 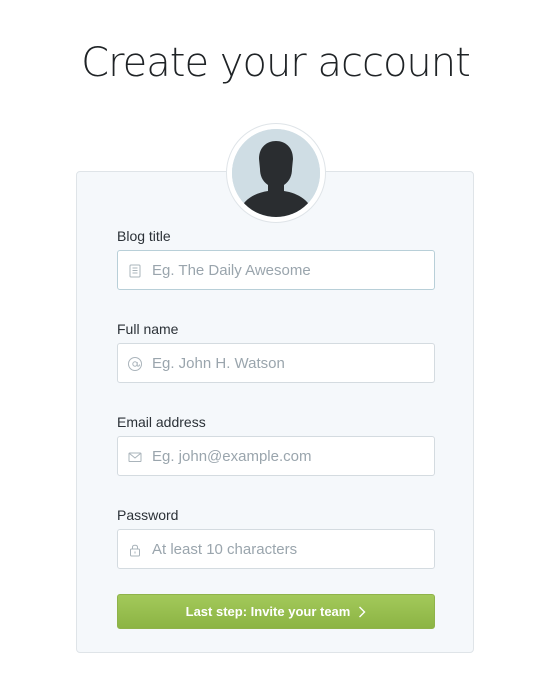 What do you see at coordinates (135, 271) in the screenshot?
I see `document-icon` at bounding box center [135, 271].